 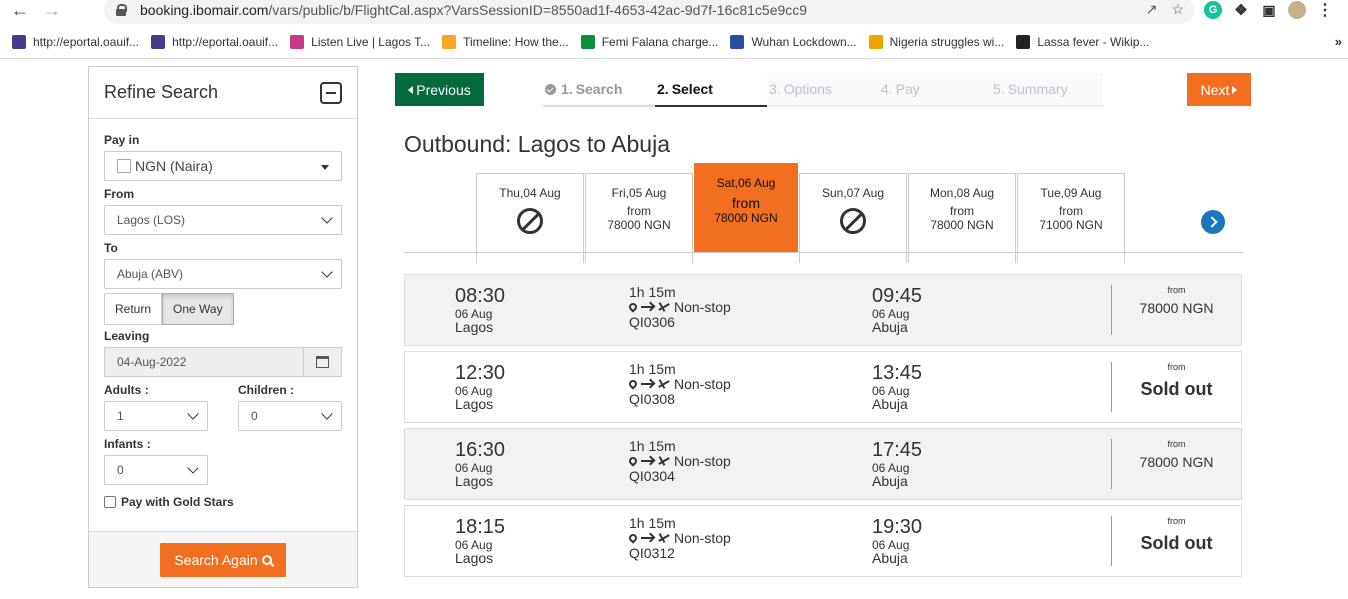 I want to click on arrival-time: 17:45, so click(x=897, y=450).